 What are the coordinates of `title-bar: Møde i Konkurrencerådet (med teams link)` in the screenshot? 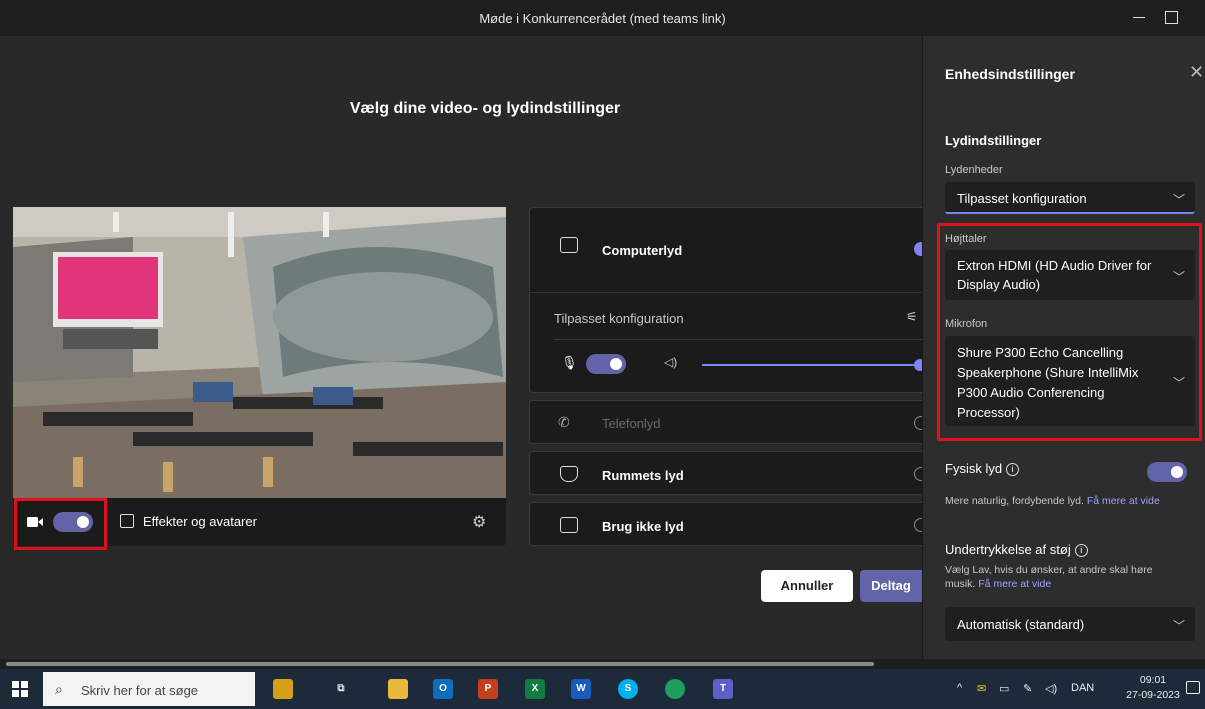 It's located at (602, 18).